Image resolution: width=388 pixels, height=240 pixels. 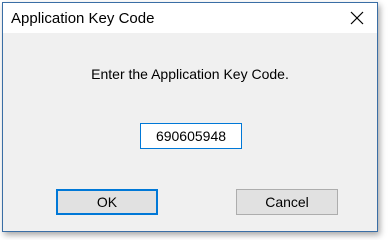 I want to click on window-title: Application Key Code, so click(x=83, y=18).